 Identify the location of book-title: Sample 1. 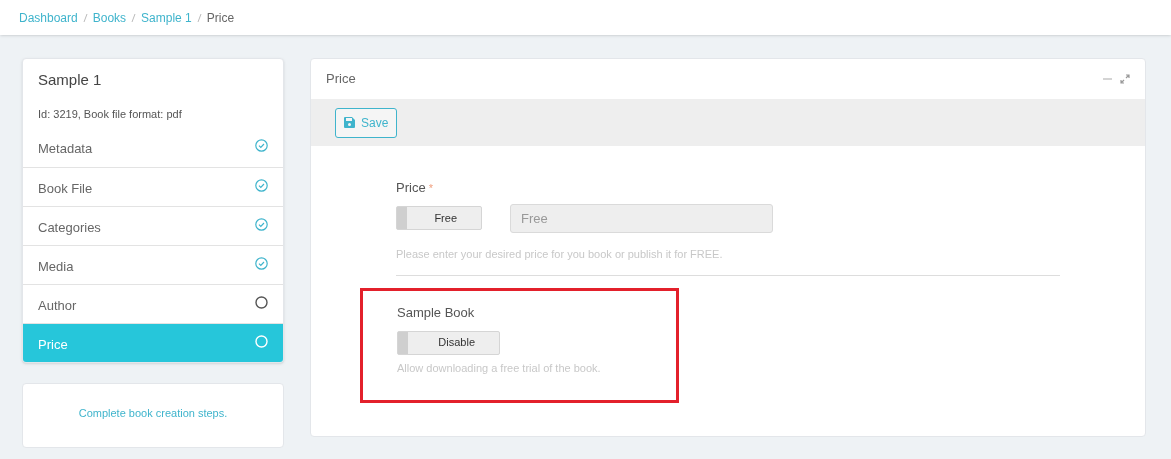
(70, 80).